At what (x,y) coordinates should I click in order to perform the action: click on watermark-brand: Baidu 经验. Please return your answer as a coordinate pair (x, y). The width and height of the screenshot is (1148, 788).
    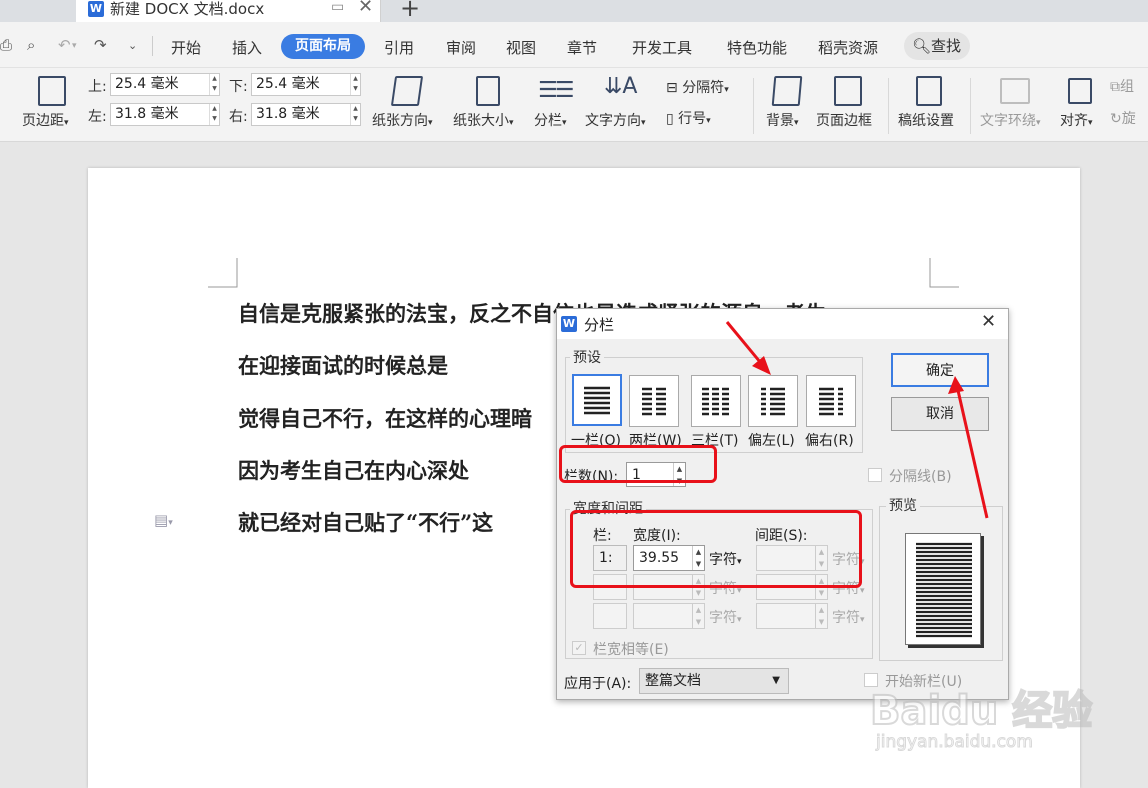
    Looking at the image, I should click on (981, 711).